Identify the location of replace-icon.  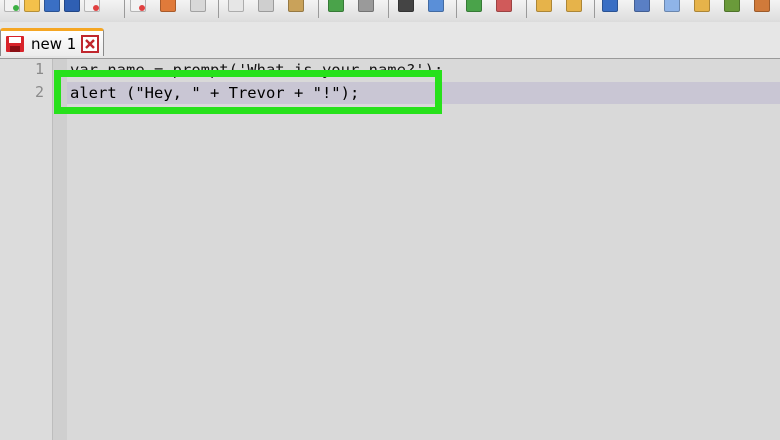
(436, 6).